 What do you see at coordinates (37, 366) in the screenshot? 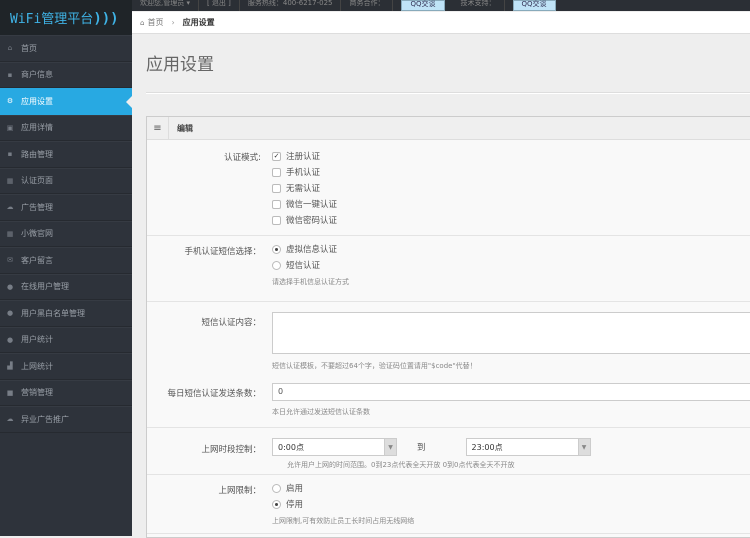
I see `sidebar-item-label: 上网统计` at bounding box center [37, 366].